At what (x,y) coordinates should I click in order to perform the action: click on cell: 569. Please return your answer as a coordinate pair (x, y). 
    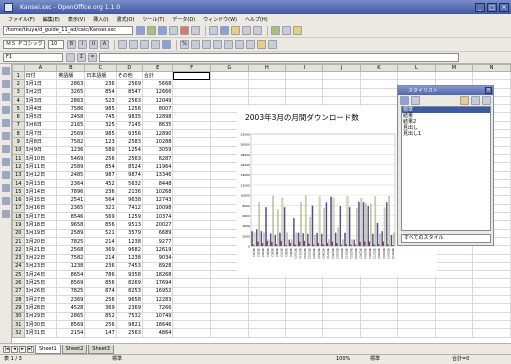
    Looking at the image, I should click on (100, 217).